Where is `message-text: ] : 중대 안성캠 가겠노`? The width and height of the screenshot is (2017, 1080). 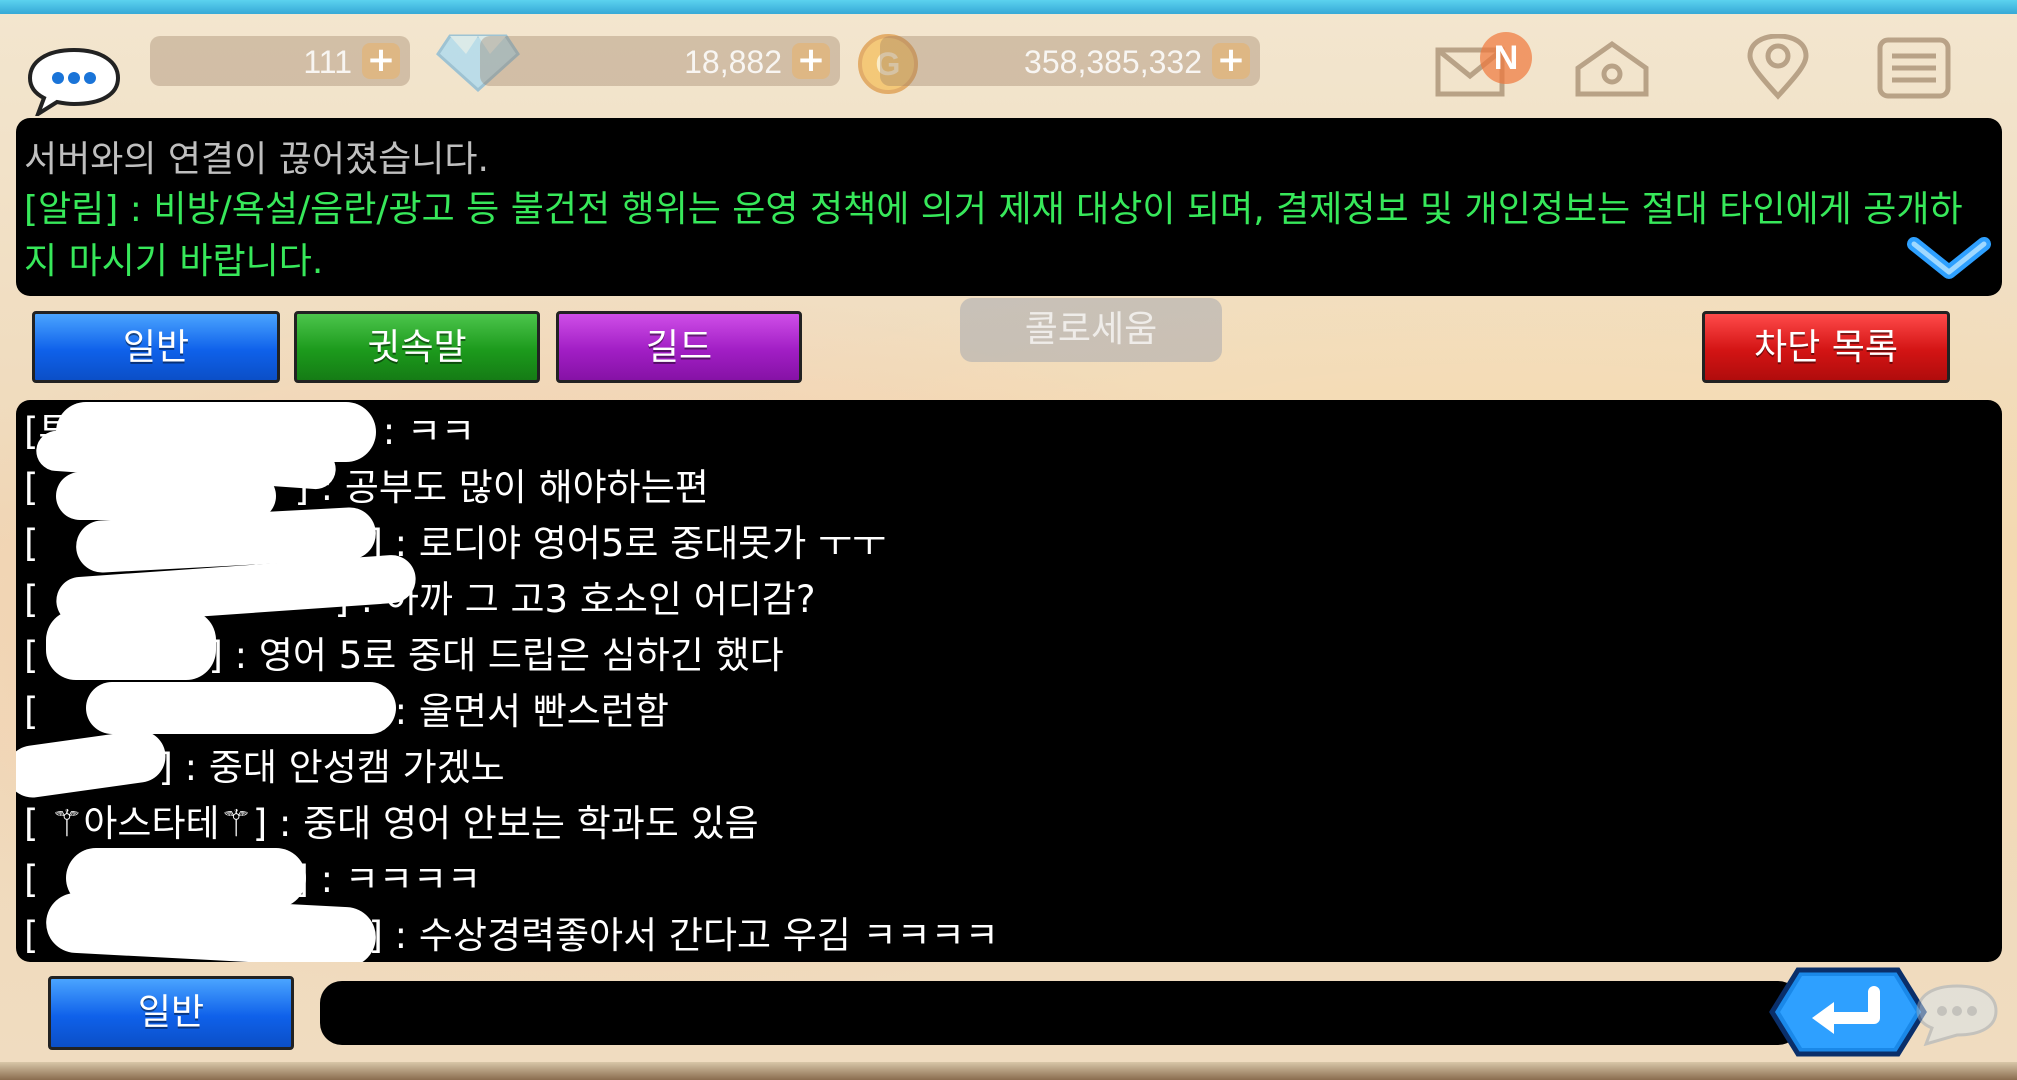
message-text: ] : 중대 안성캠 가겠노 is located at coordinates (331, 767).